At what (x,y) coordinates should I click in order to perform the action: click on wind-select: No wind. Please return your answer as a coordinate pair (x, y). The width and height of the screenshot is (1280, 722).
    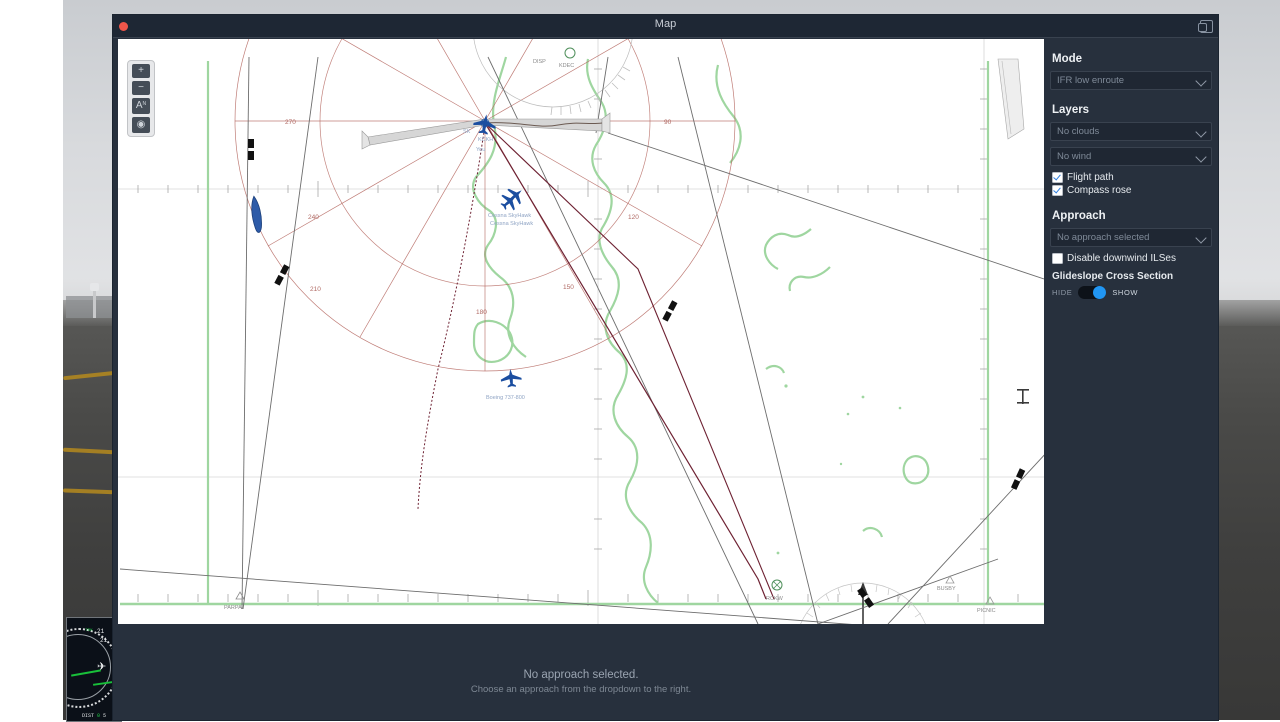
    Looking at the image, I should click on (1131, 156).